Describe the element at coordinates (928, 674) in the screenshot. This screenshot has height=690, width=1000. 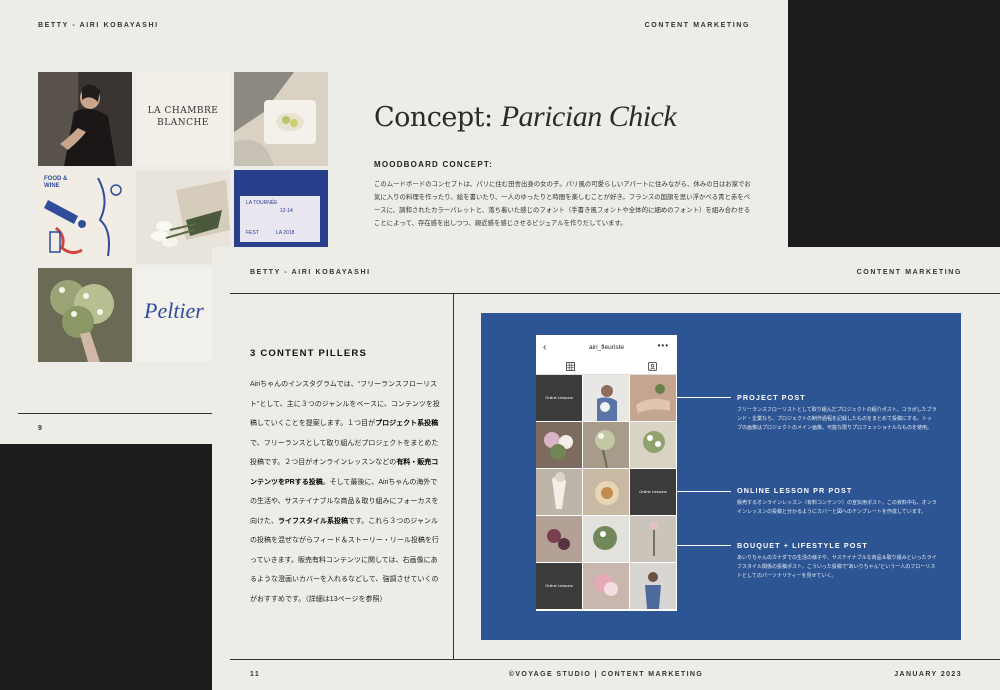
I see `footer-date: JANUARY 2023` at that location.